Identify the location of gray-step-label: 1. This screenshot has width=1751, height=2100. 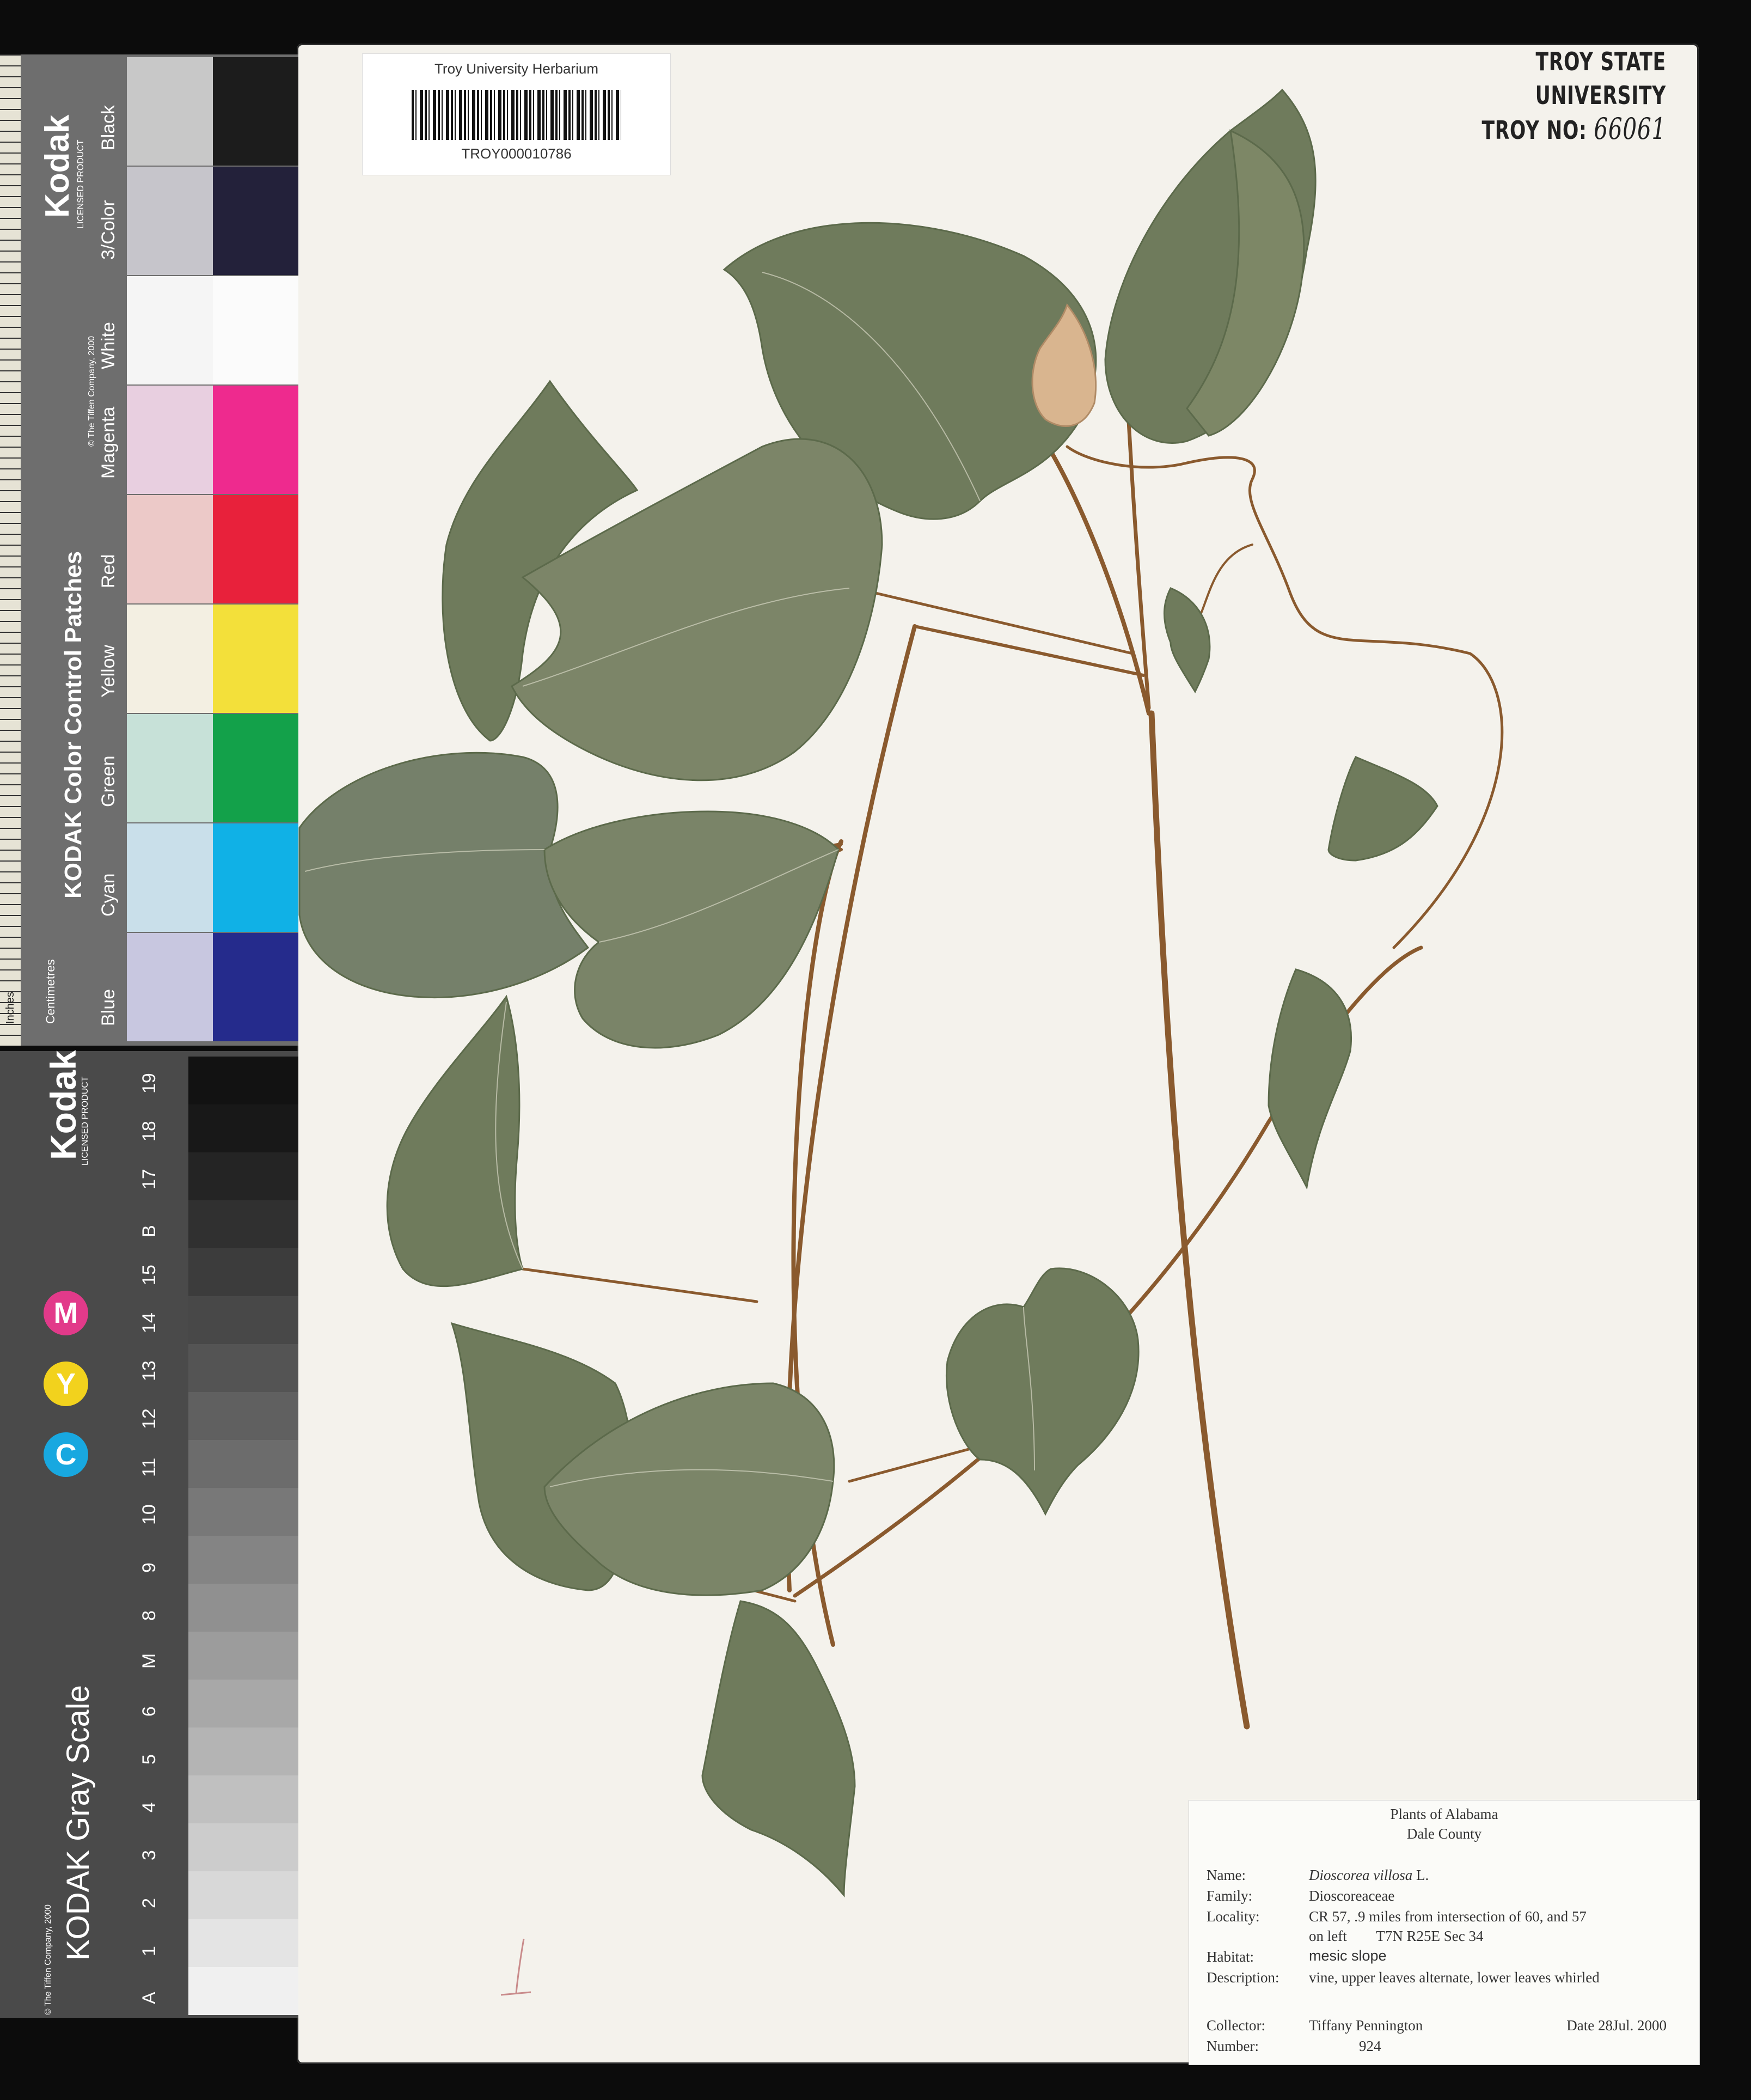
(149, 1951).